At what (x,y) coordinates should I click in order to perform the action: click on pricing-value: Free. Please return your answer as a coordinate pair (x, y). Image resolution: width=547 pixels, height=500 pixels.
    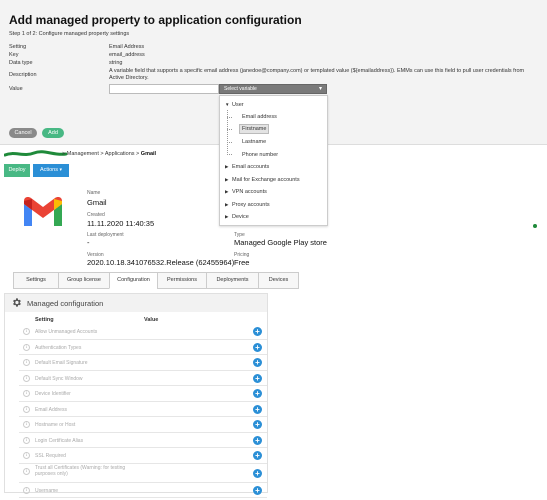
    Looking at the image, I should click on (242, 262).